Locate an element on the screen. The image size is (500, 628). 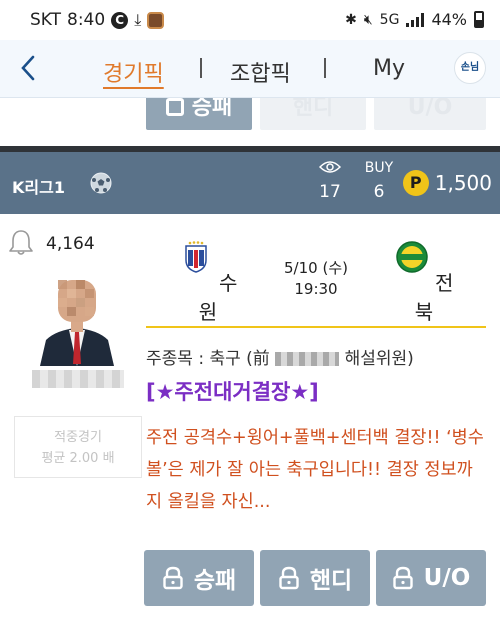
handicap-button: 핸디 is located at coordinates (315, 578).